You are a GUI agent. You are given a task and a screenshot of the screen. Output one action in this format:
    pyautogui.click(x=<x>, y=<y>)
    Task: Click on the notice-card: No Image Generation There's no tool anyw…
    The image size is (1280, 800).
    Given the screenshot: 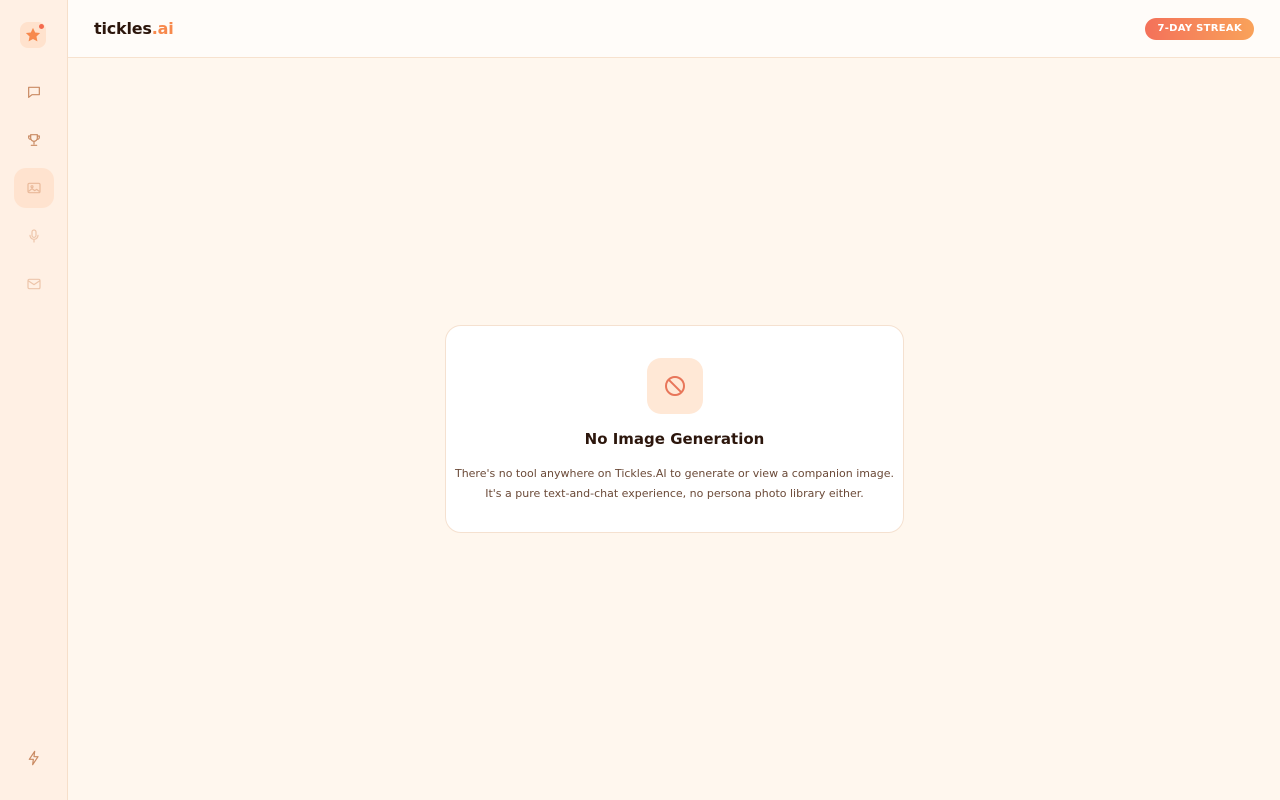 What is the action you would take?
    pyautogui.click(x=674, y=429)
    